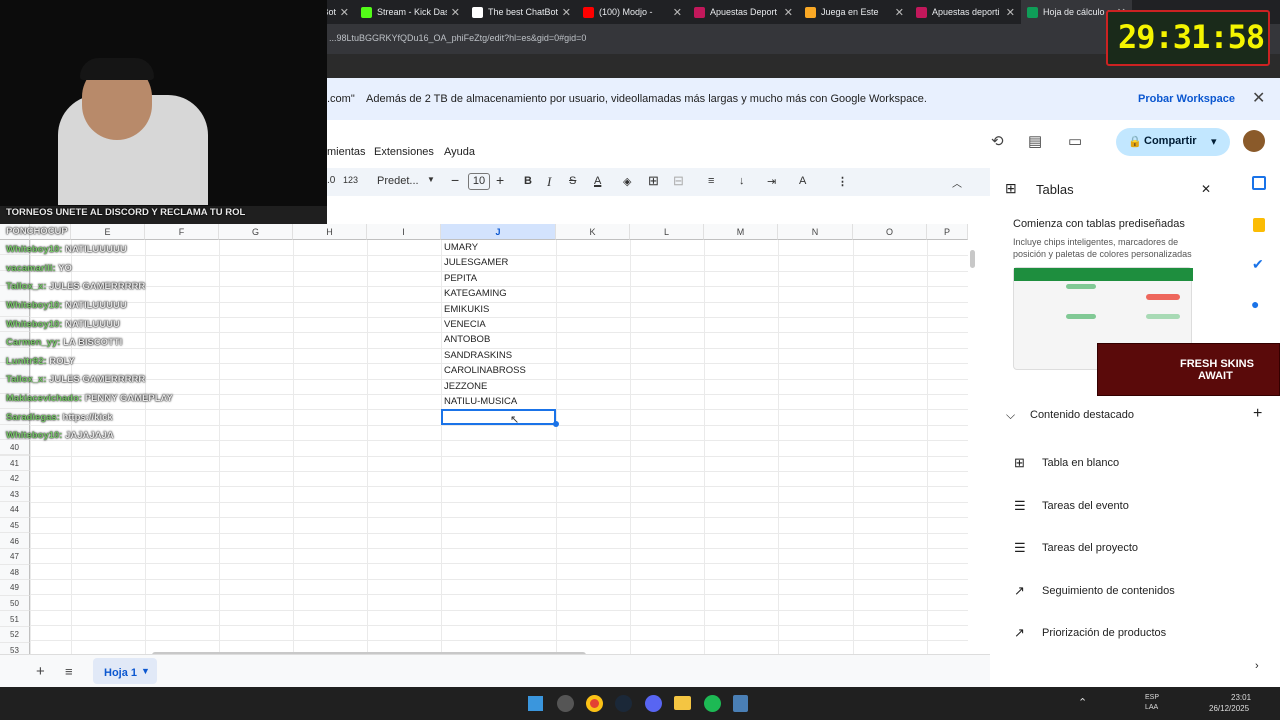  I want to click on menu-extensions: Extensiones, so click(404, 152).